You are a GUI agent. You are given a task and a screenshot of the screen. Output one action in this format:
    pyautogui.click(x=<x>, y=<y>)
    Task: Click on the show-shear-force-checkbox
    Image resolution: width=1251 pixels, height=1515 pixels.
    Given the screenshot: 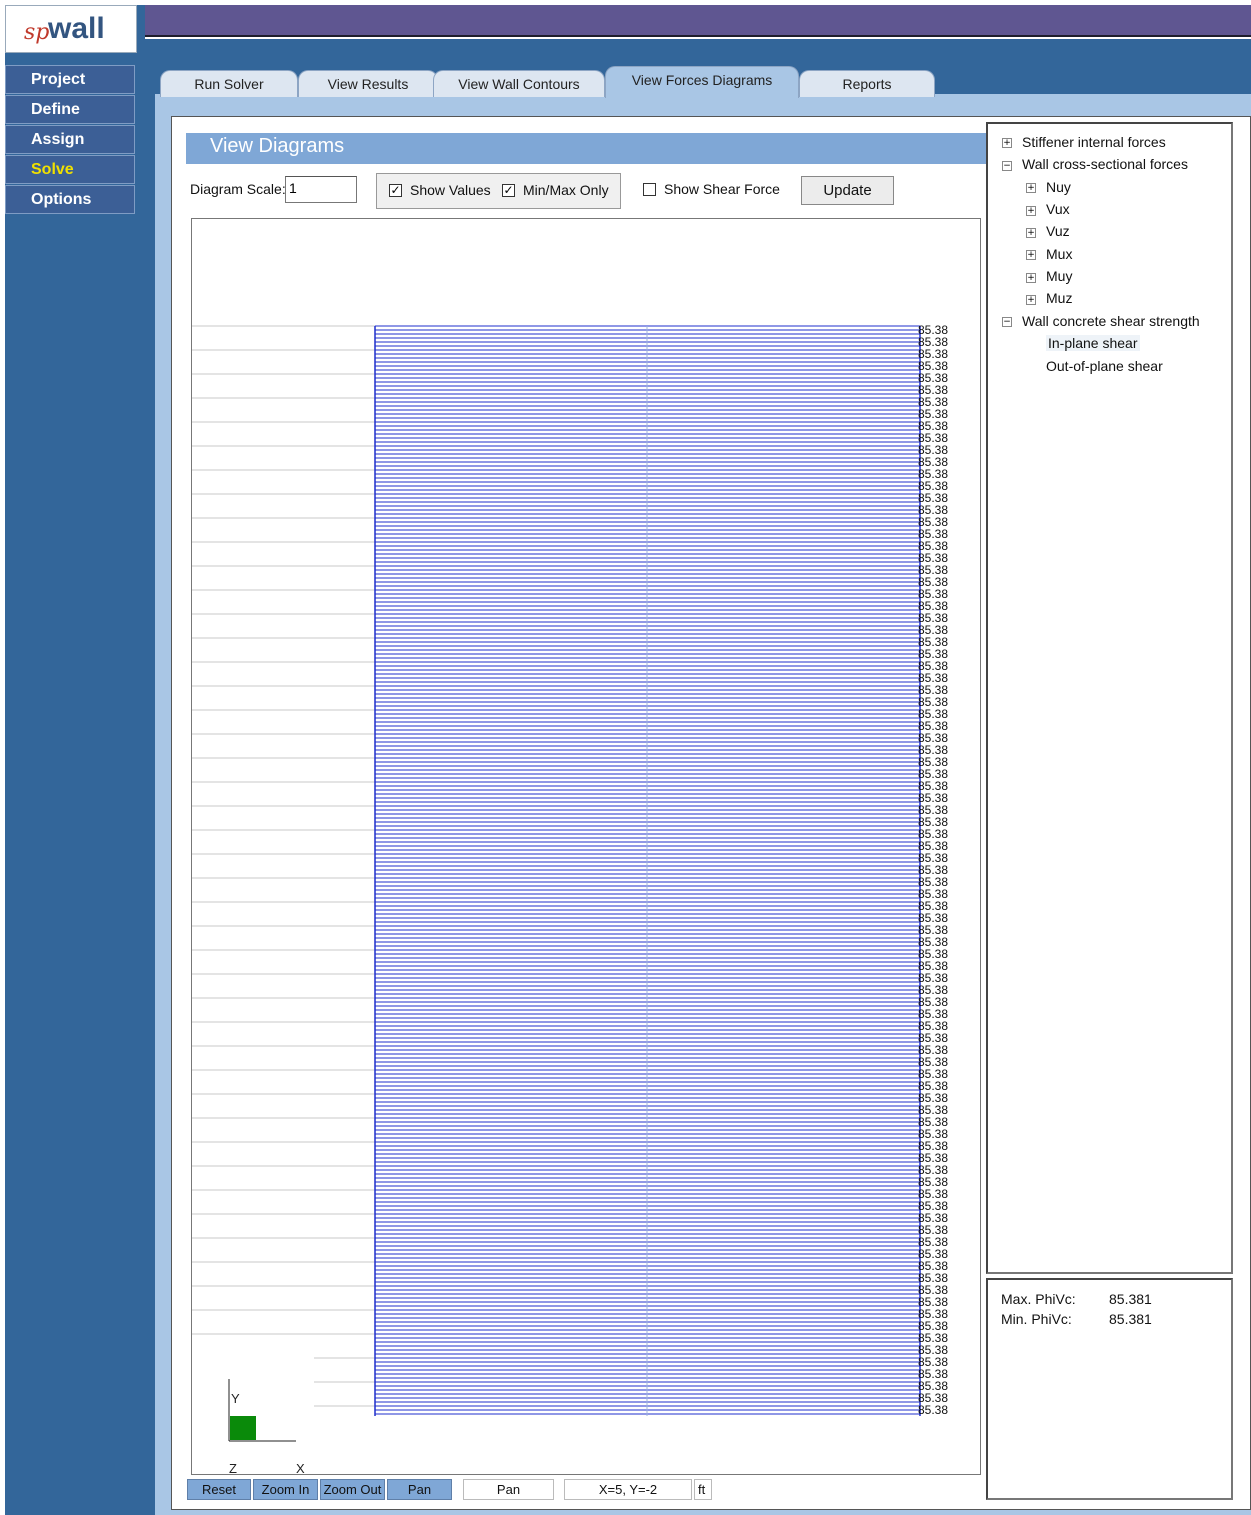 What is the action you would take?
    pyautogui.click(x=649, y=189)
    